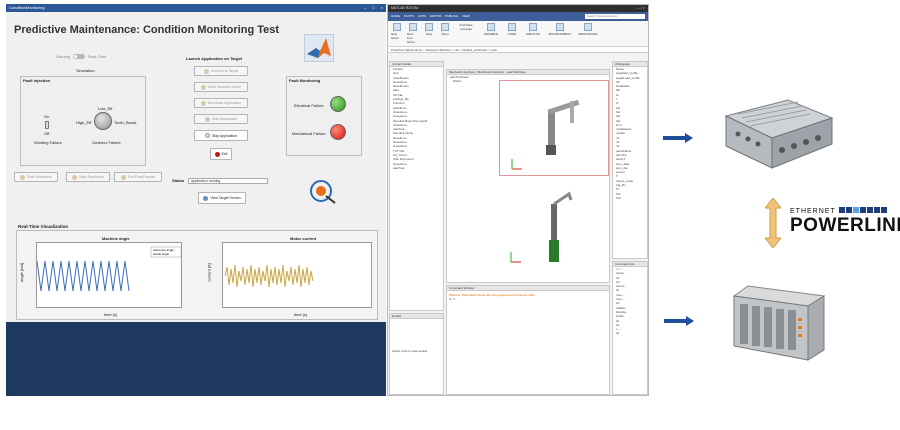 The width and height of the screenshot is (900, 430). Describe the element at coordinates (103, 121) in the screenshot. I see `gearbox-knob` at that location.